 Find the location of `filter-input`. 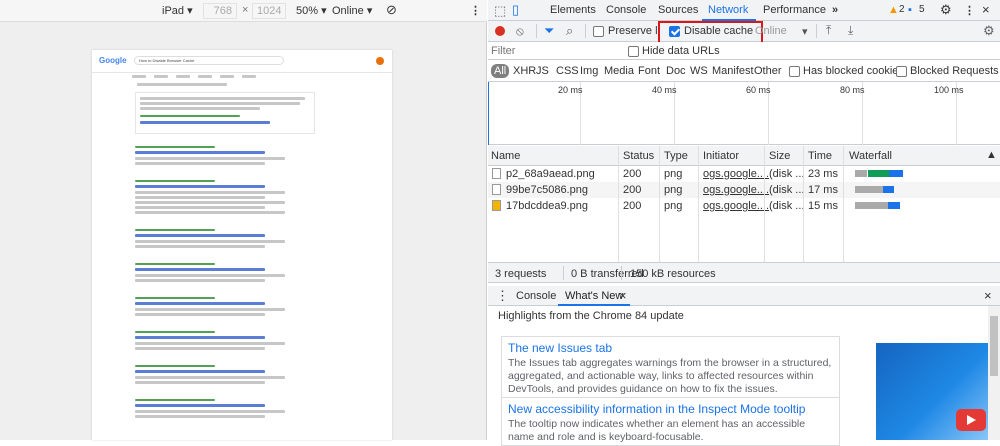

filter-input is located at coordinates (553, 51).